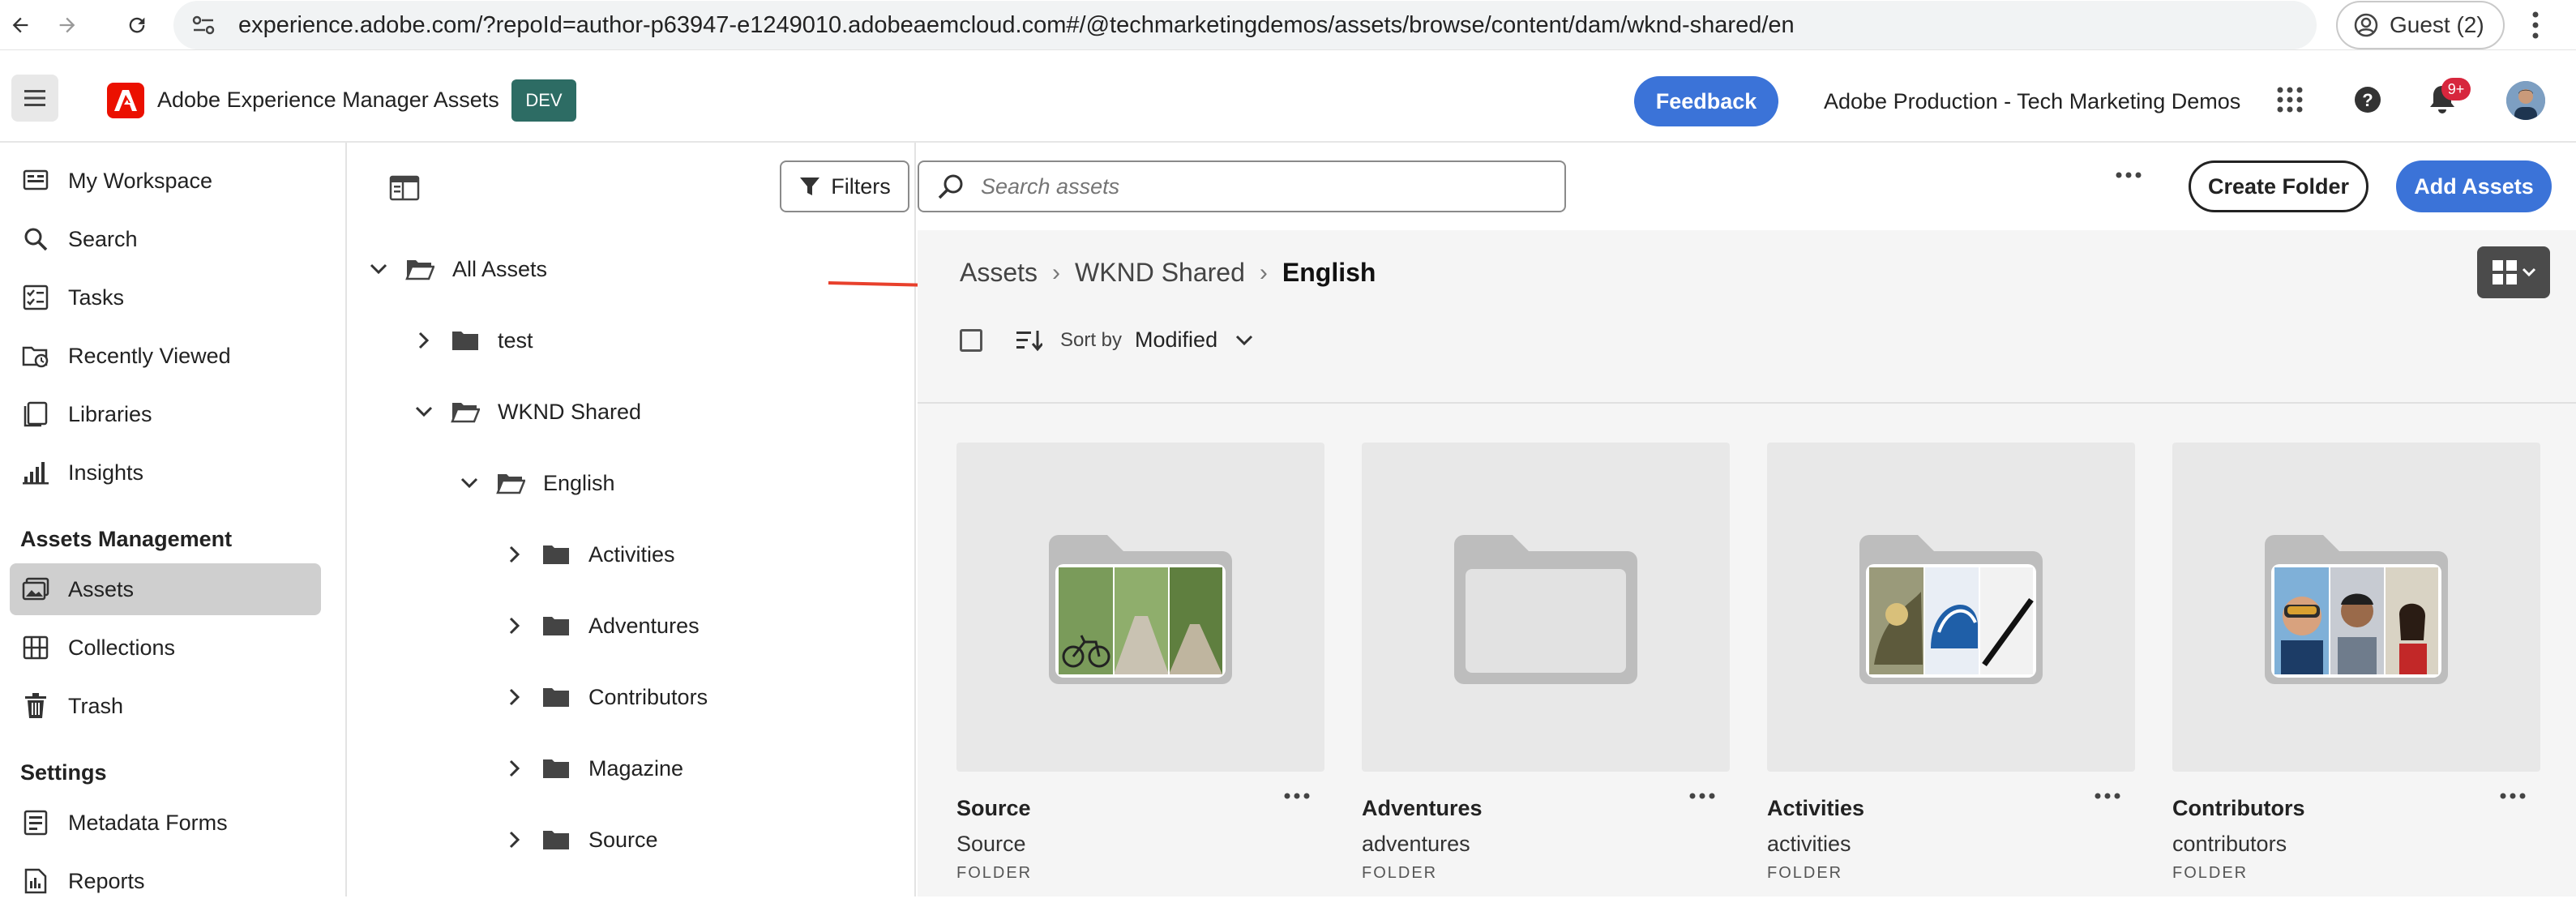  Describe the element at coordinates (165, 823) in the screenshot. I see `sidebar-item-metadata-forms: Metadata Forms` at that location.